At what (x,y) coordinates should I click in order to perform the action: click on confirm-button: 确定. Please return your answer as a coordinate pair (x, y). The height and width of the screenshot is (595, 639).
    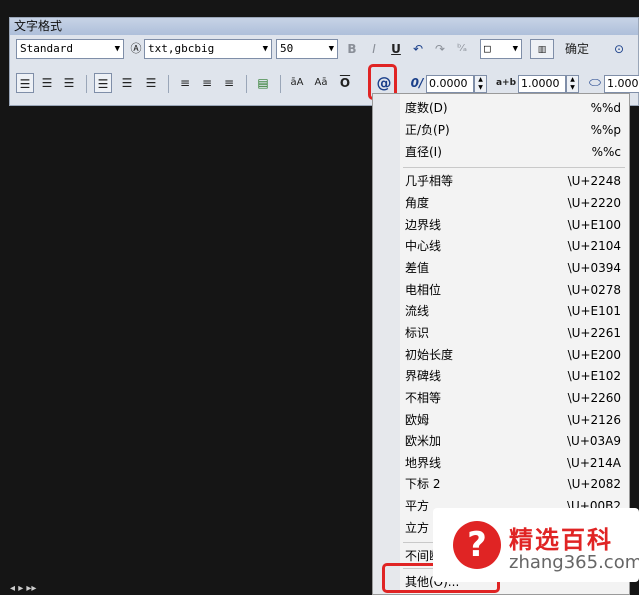
    Looking at the image, I should click on (577, 49).